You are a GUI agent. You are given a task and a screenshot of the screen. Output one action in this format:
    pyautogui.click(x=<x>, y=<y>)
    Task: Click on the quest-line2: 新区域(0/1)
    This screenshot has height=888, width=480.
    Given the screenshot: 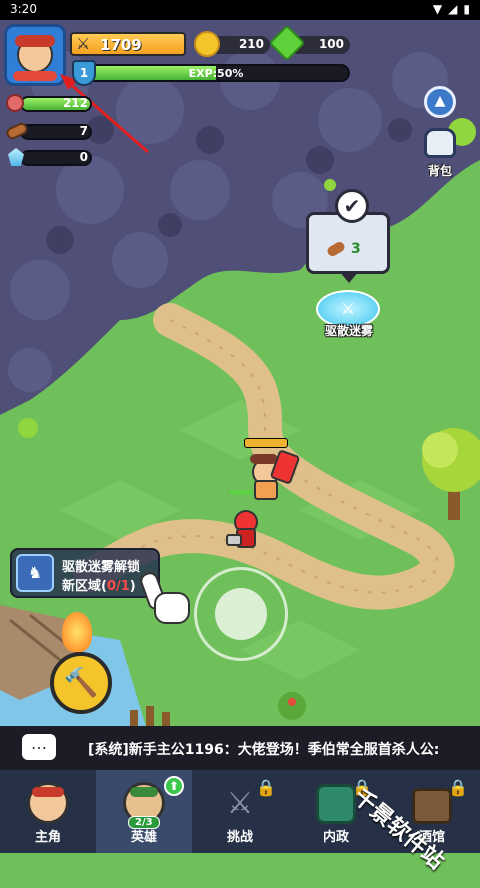 What is the action you would take?
    pyautogui.click(x=99, y=586)
    